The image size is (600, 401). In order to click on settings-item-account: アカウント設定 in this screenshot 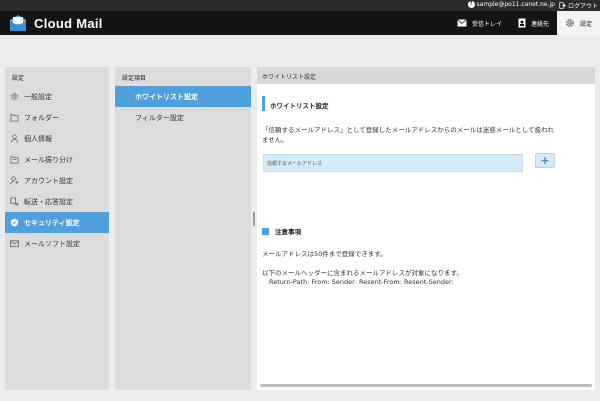, I will do `click(57, 180)`.